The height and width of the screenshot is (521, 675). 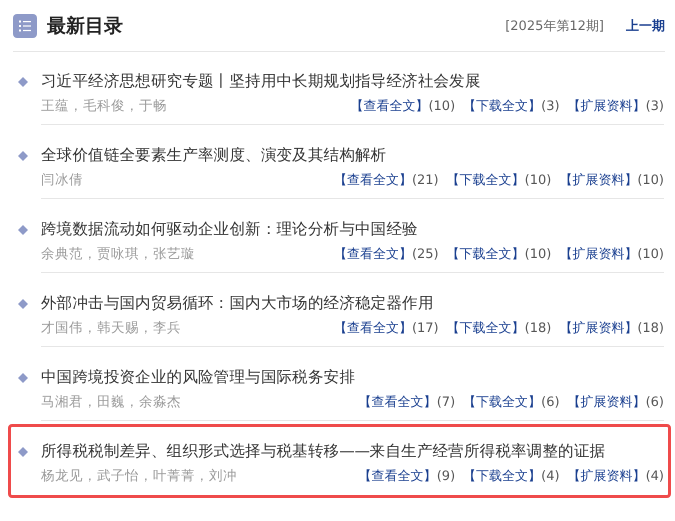 What do you see at coordinates (446, 402) in the screenshot?
I see `count-text: (7)` at bounding box center [446, 402].